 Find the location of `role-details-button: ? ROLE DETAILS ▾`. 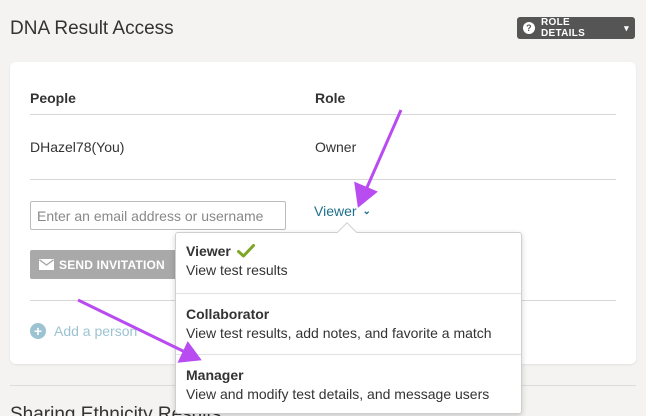

role-details-button: ? ROLE DETAILS ▾ is located at coordinates (576, 28).